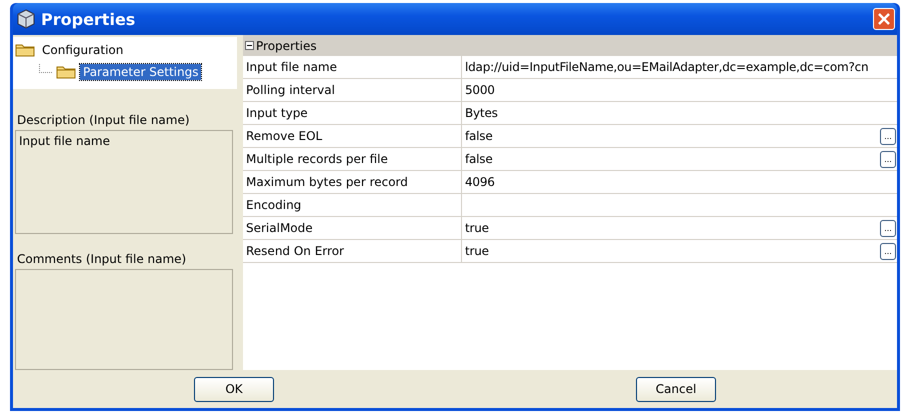  I want to click on property-name: Maximum bytes per record, so click(352, 182).